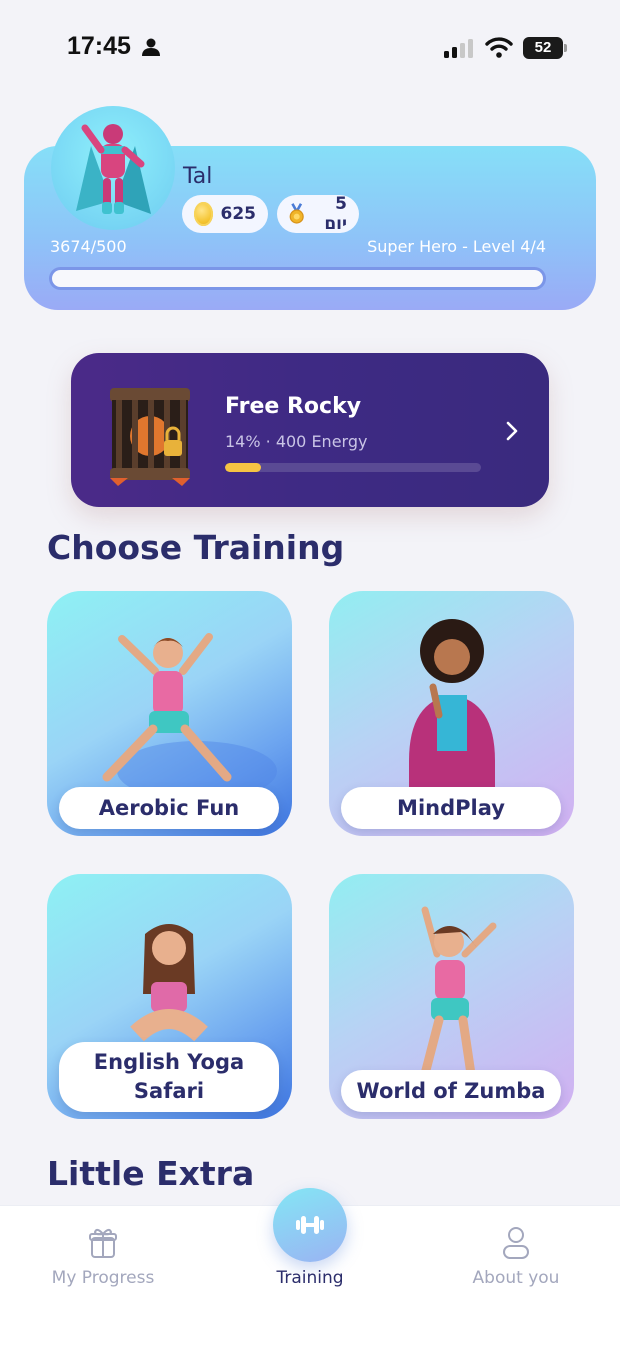 This screenshot has width=620, height=1346. Describe the element at coordinates (103, 1278) in the screenshot. I see `nav-my-progress-label: My Progress` at that location.